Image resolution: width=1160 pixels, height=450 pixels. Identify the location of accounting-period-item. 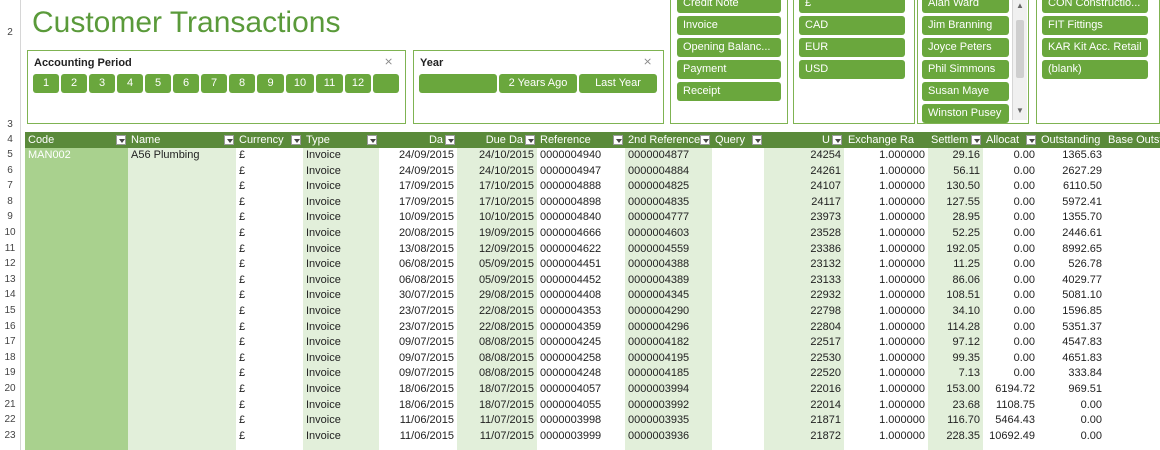
(386, 83).